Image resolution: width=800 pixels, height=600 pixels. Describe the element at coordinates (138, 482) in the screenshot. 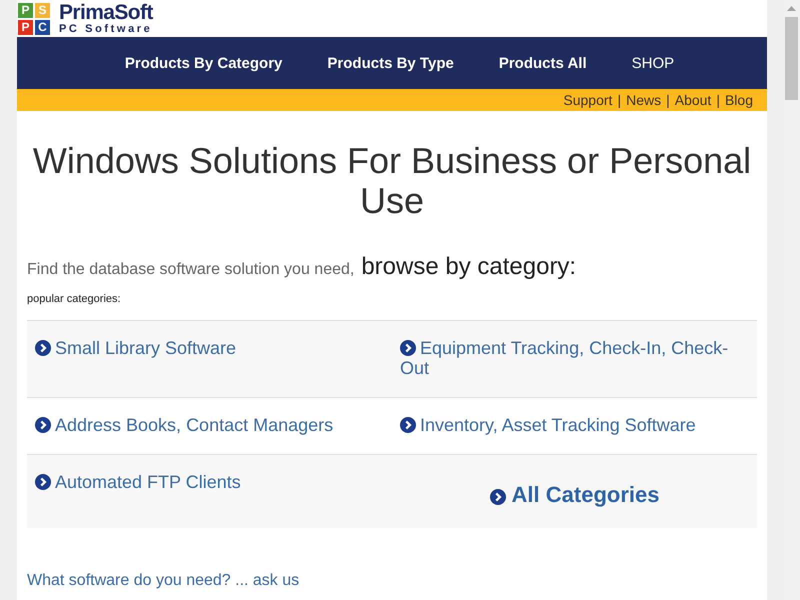

I see `category-link: Automated FTP Clients` at that location.